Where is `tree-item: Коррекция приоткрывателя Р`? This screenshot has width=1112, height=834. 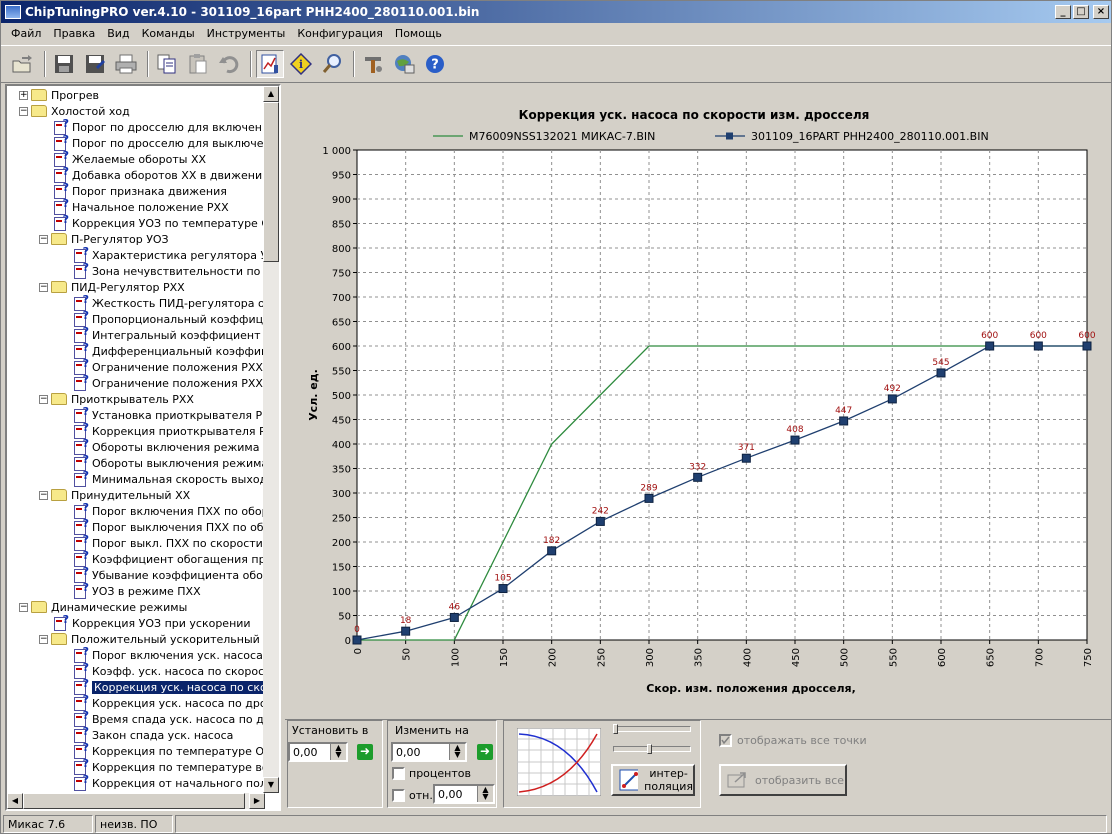 tree-item: Коррекция приоткрывателя Р is located at coordinates (169, 430).